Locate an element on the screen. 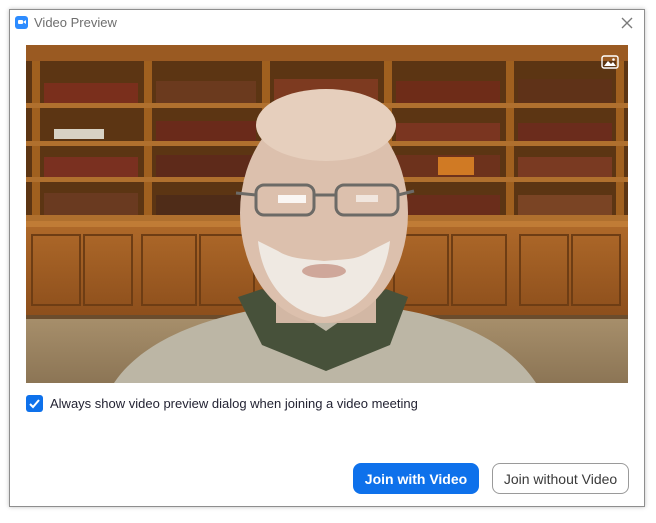 This screenshot has height=523, width=656. close-button is located at coordinates (627, 23).